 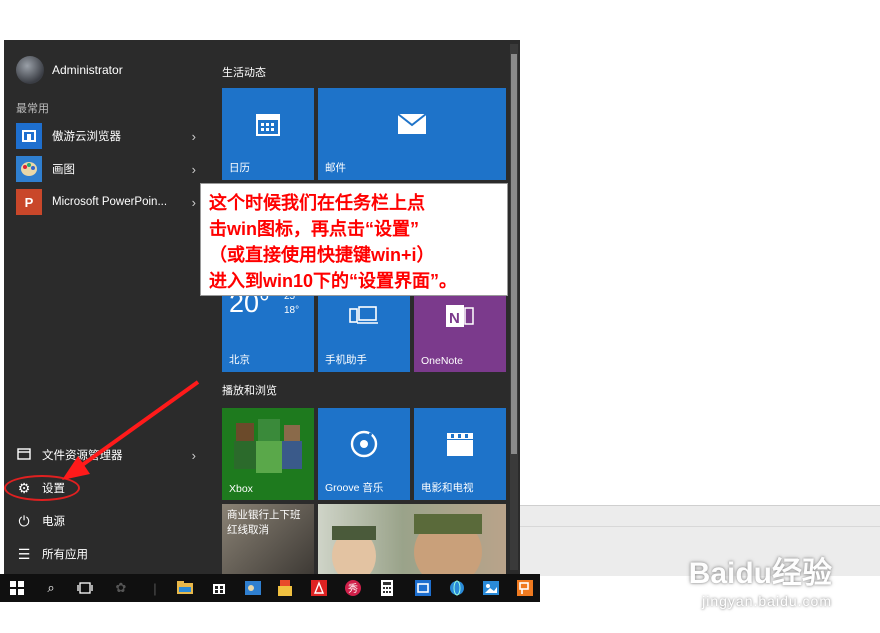 I want to click on annotation-line-2: 击win图标，再点击“设置”, so click(x=314, y=229).